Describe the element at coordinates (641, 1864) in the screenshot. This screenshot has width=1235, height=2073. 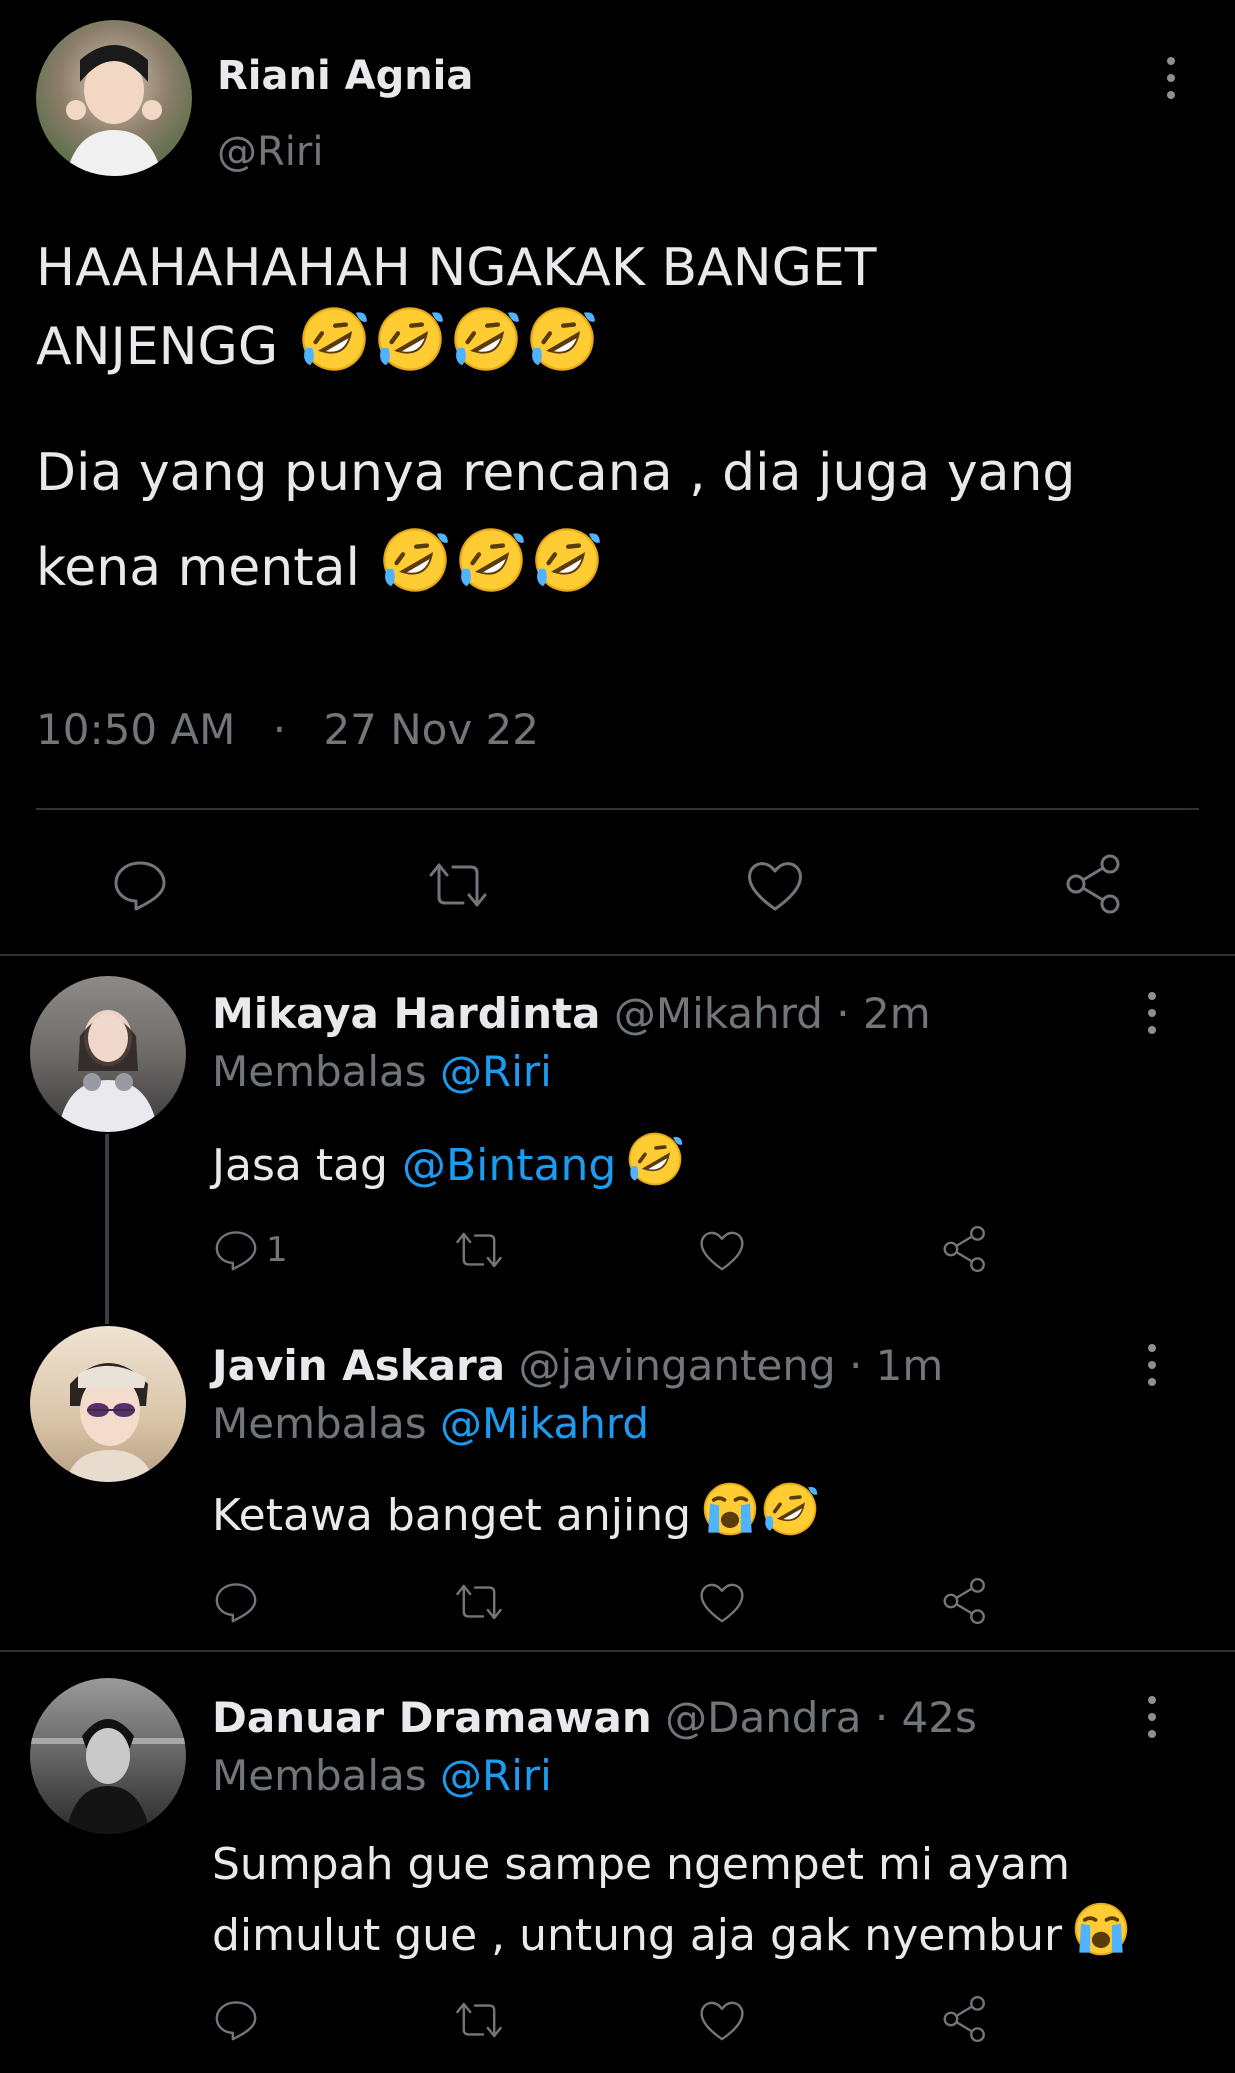
I see `reply-text-line: Sumpah gue sampe ngempet mi ayam` at that location.